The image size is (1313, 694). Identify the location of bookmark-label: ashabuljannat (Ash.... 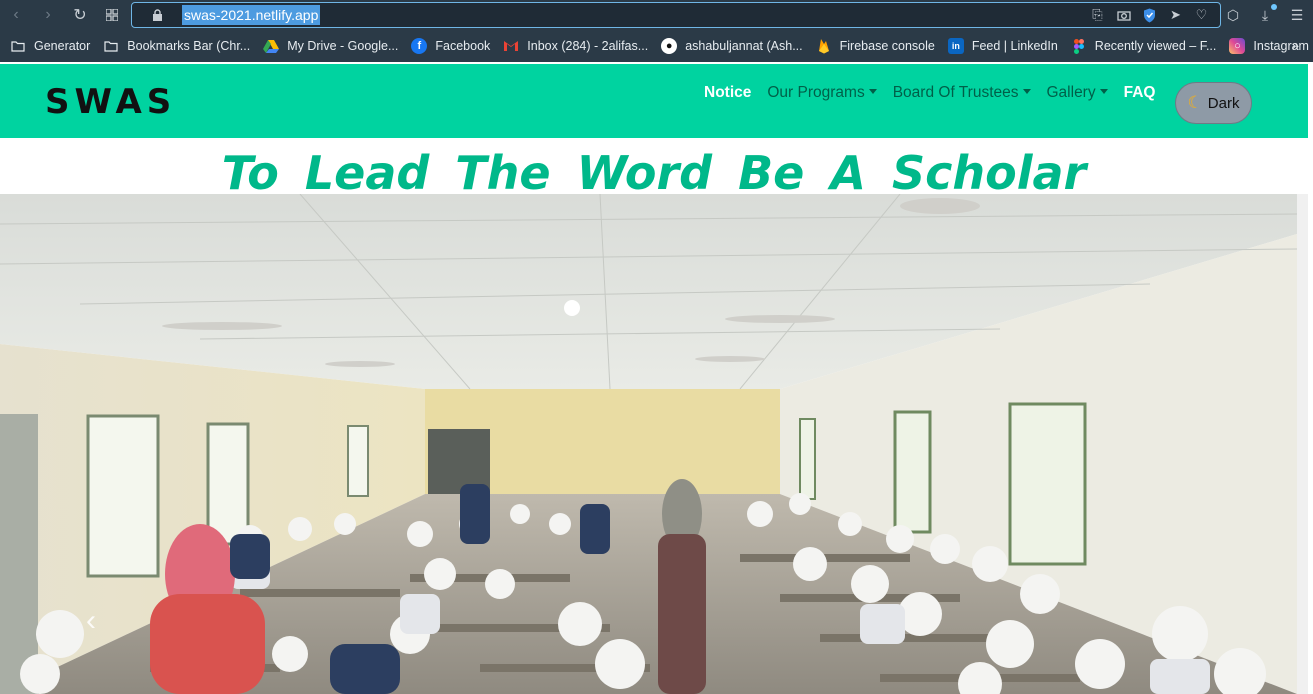
(744, 46).